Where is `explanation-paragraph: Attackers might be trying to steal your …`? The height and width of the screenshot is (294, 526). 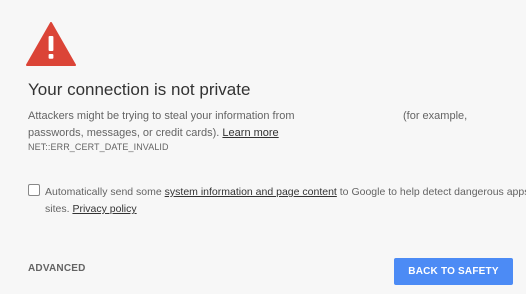
explanation-paragraph: Attackers might be trying to steal your … is located at coordinates (263, 125).